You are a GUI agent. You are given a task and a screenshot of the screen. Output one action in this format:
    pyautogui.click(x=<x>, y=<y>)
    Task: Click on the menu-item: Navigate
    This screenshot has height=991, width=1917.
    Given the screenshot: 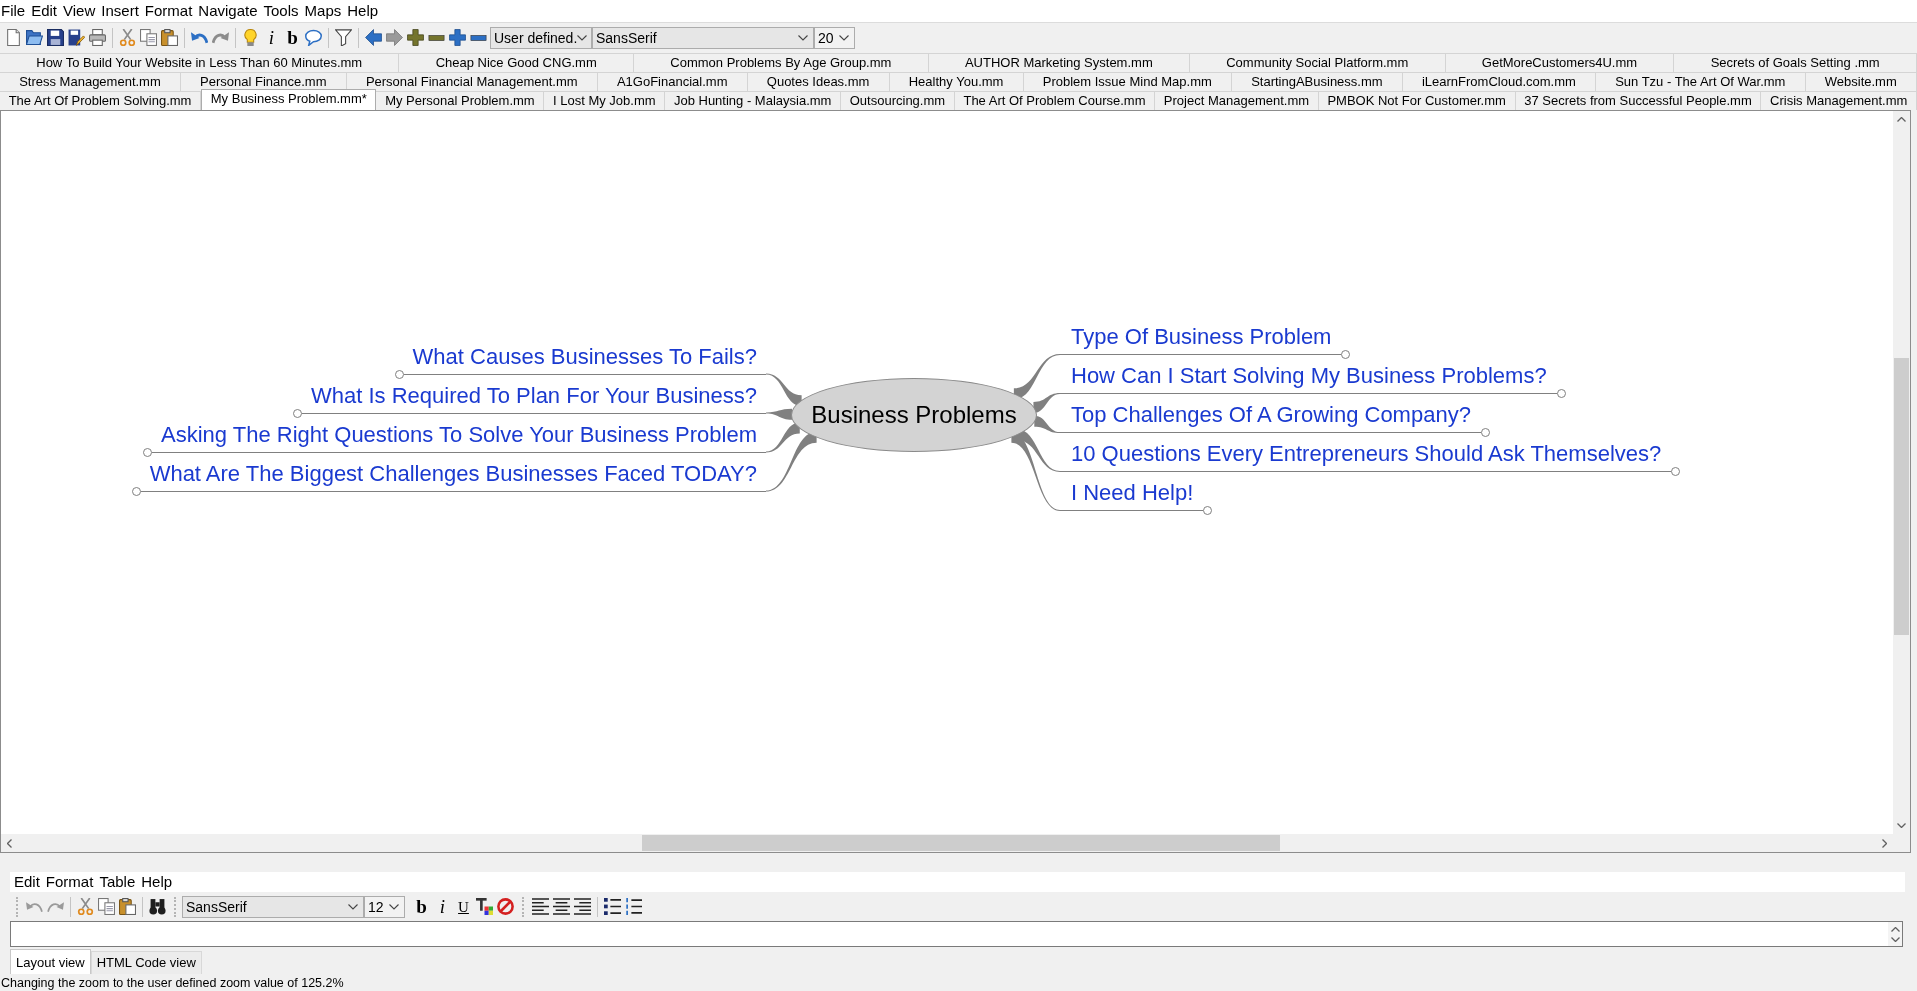 What is the action you would take?
    pyautogui.click(x=228, y=11)
    